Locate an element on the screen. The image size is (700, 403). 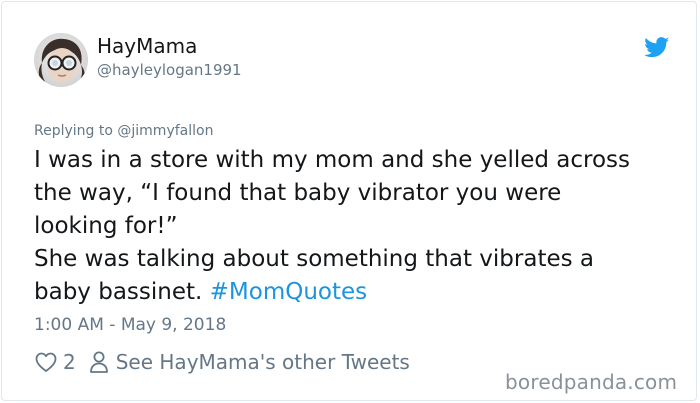
twitter-bird-icon is located at coordinates (657, 47).